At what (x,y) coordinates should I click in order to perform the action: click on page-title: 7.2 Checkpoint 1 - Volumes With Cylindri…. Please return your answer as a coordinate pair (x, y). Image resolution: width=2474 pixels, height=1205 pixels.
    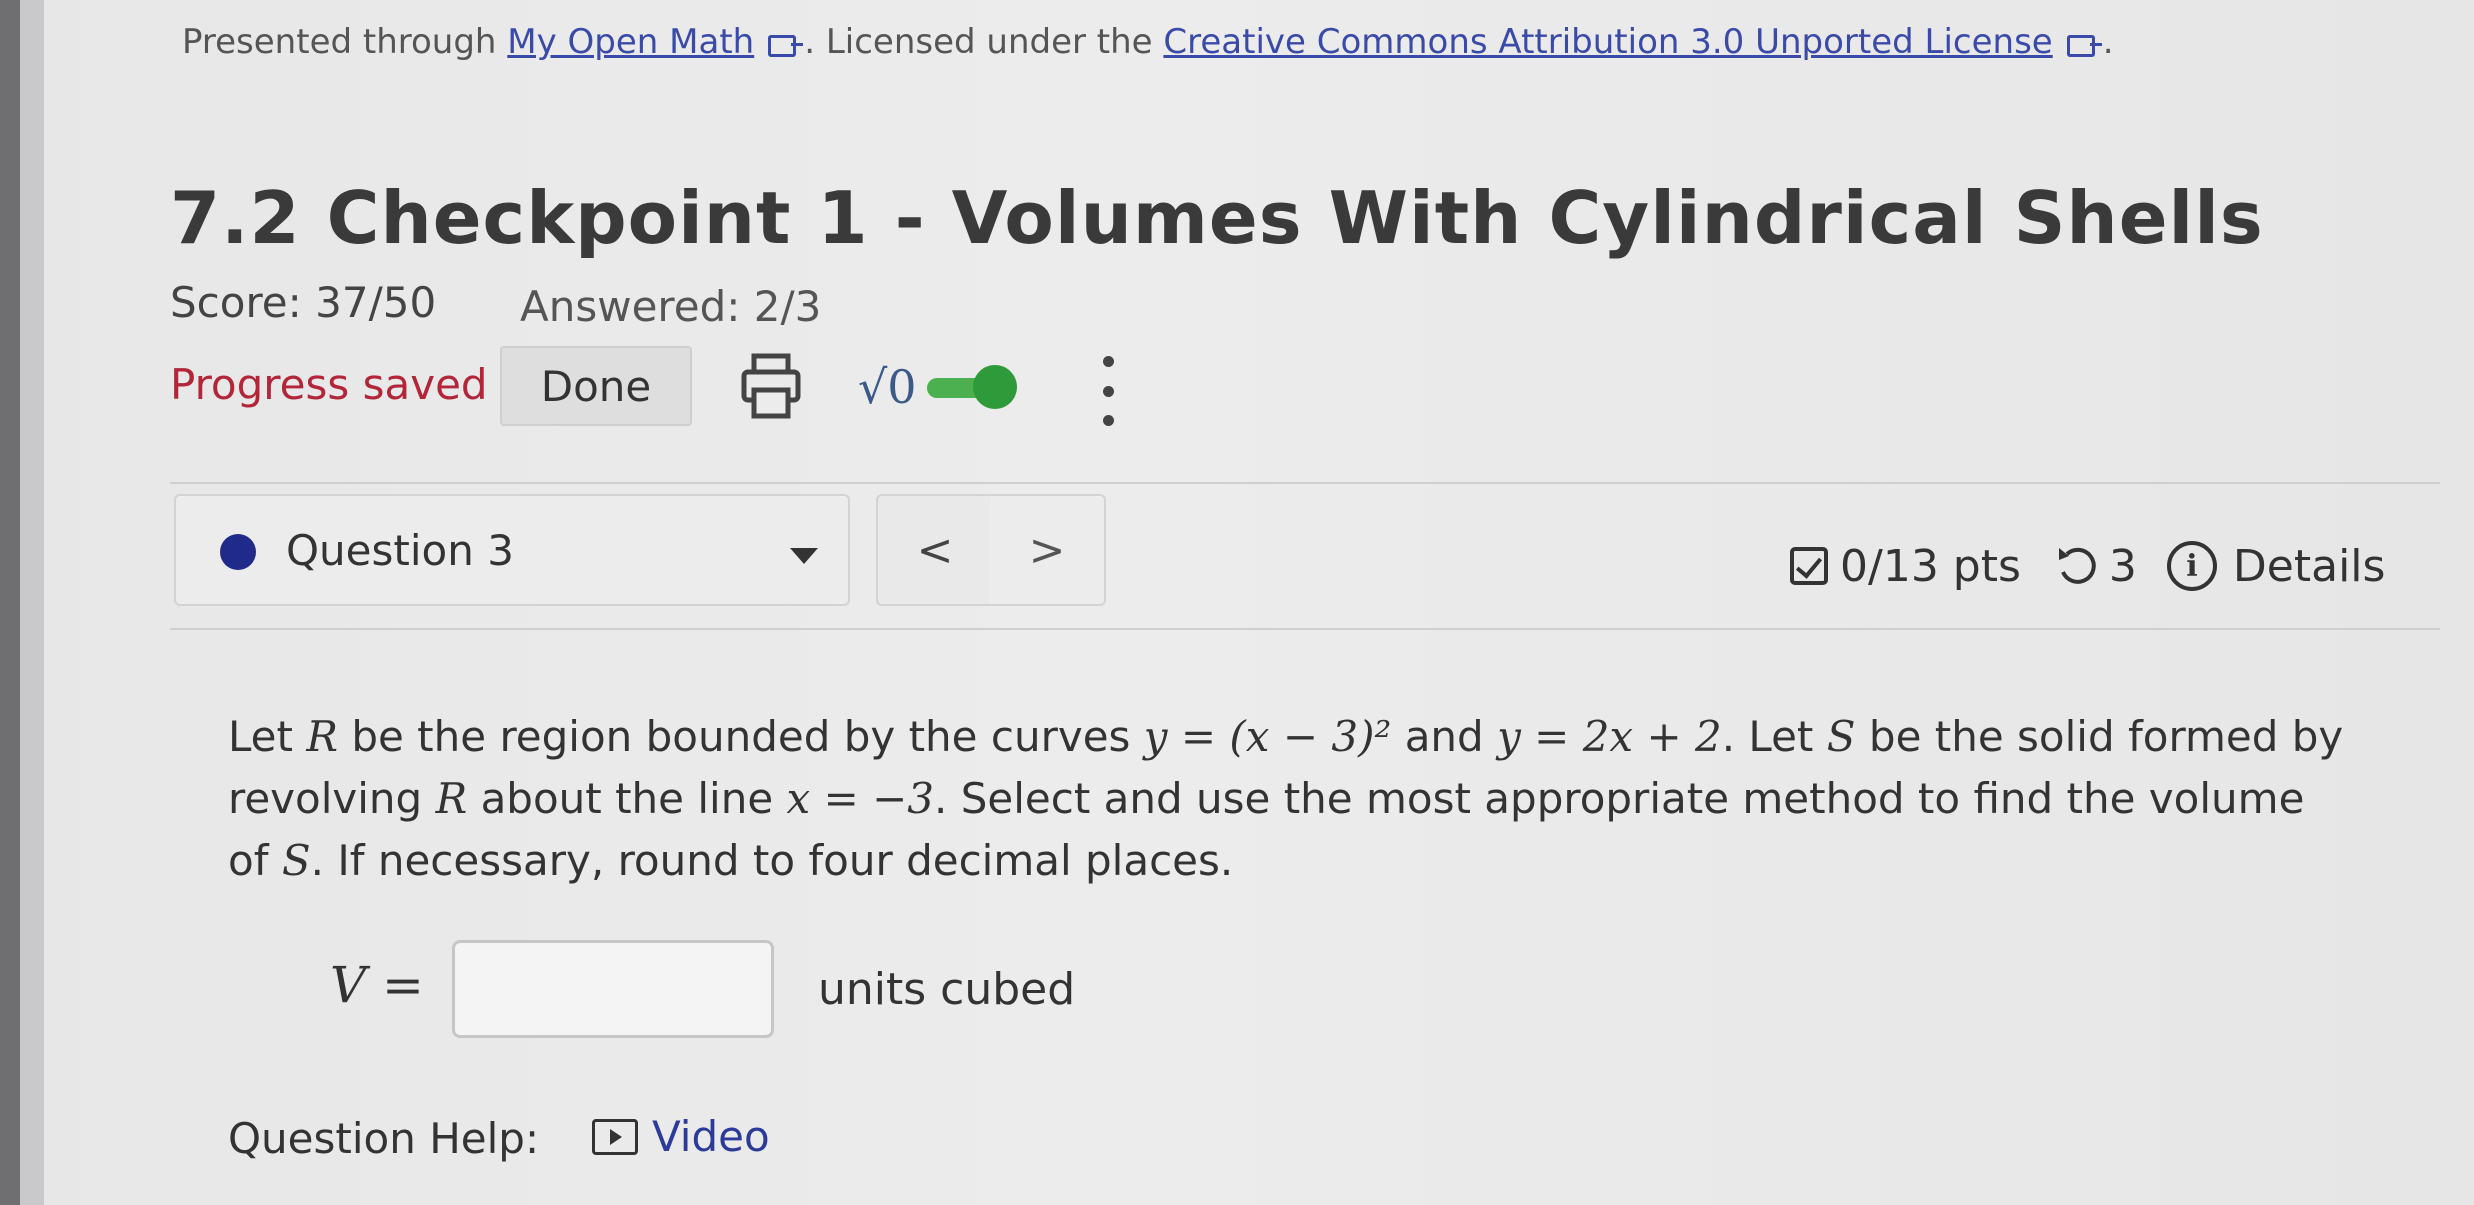
    Looking at the image, I should click on (1217, 218).